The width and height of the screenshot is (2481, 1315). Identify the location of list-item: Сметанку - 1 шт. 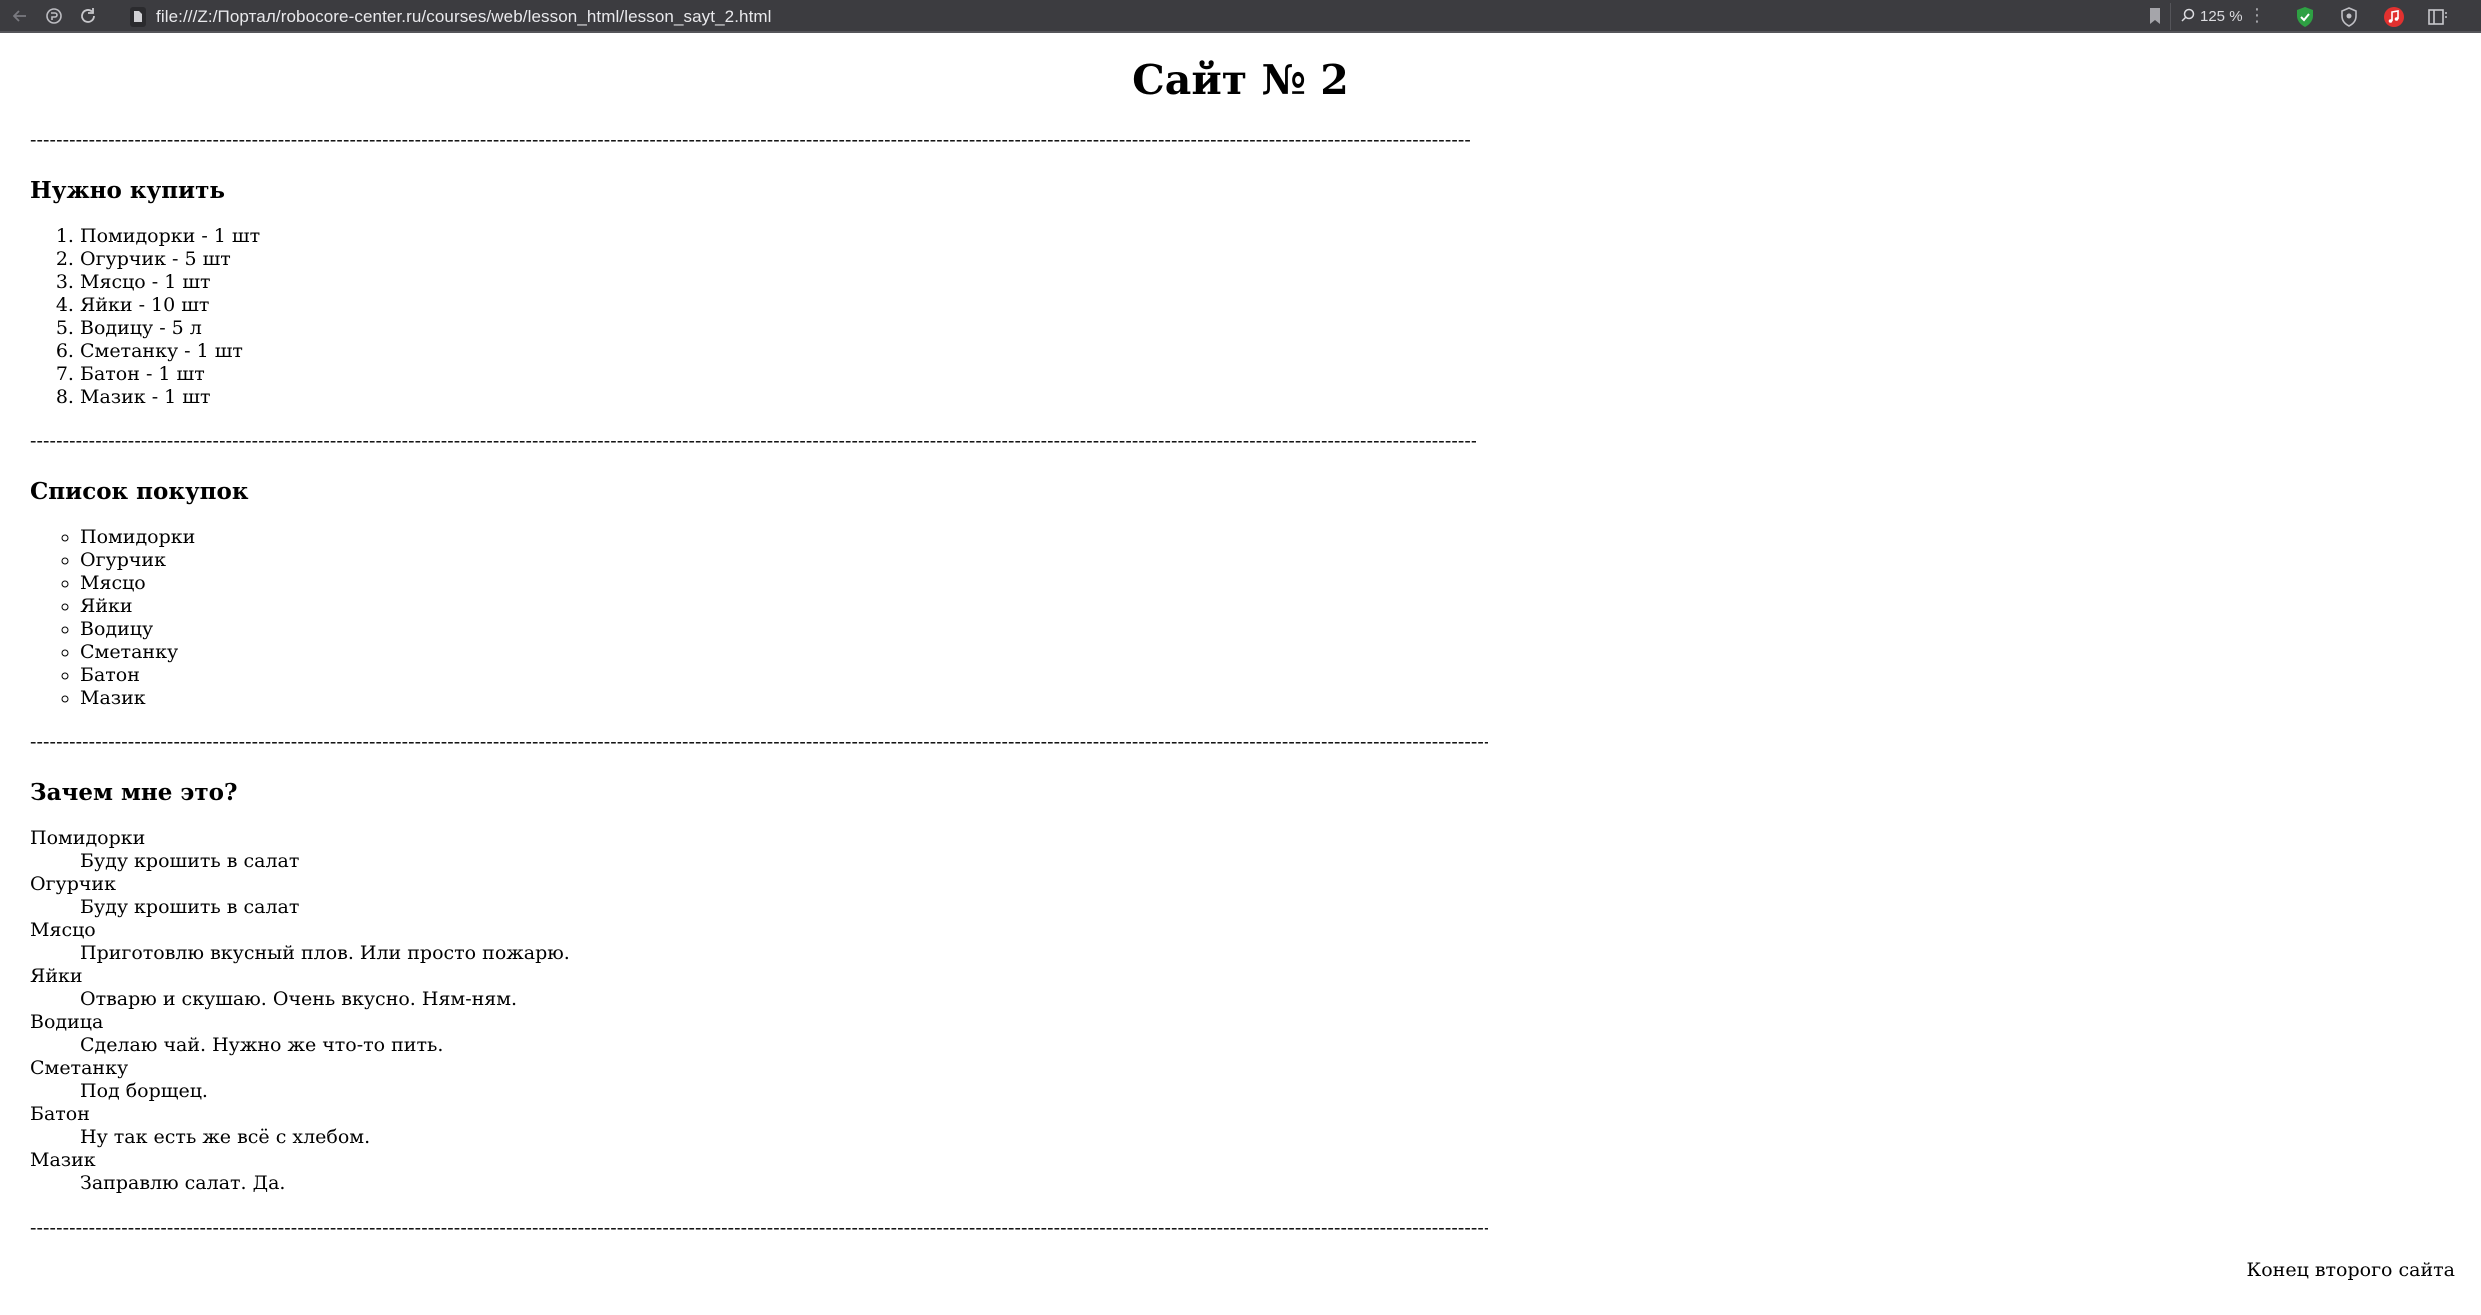
(170, 351).